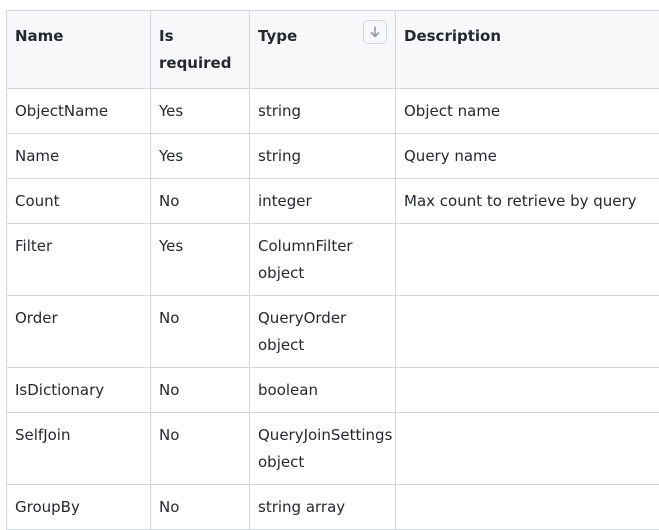 This screenshot has width=659, height=530. I want to click on sort-button, so click(375, 32).